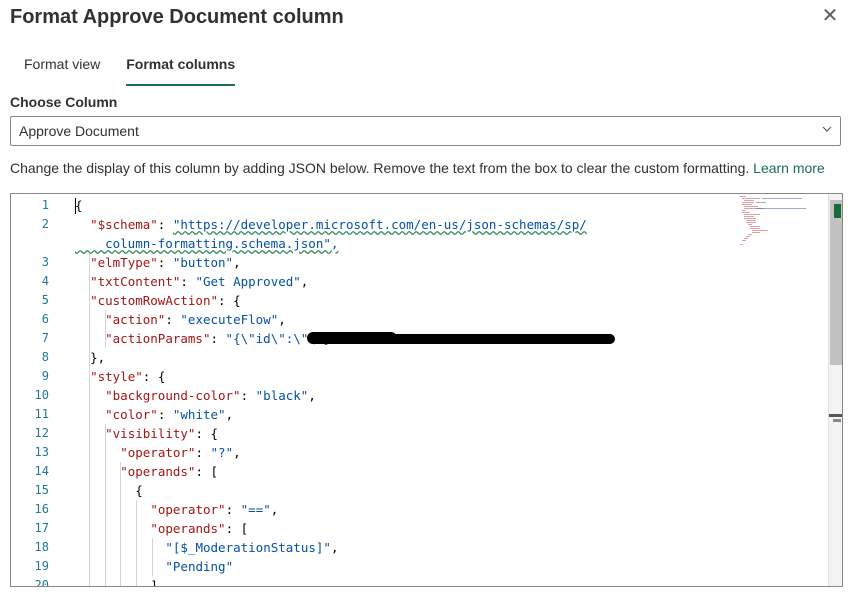  I want to click on line-number: 6, so click(45, 319).